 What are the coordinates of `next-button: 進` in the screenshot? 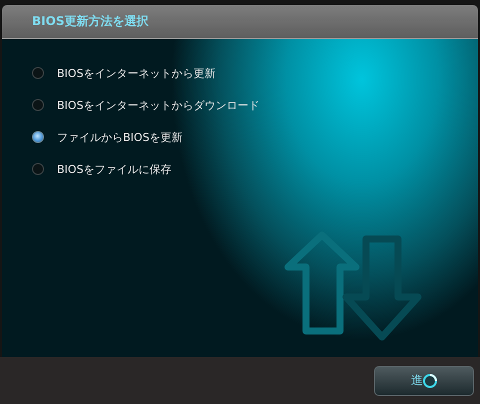 It's located at (424, 381).